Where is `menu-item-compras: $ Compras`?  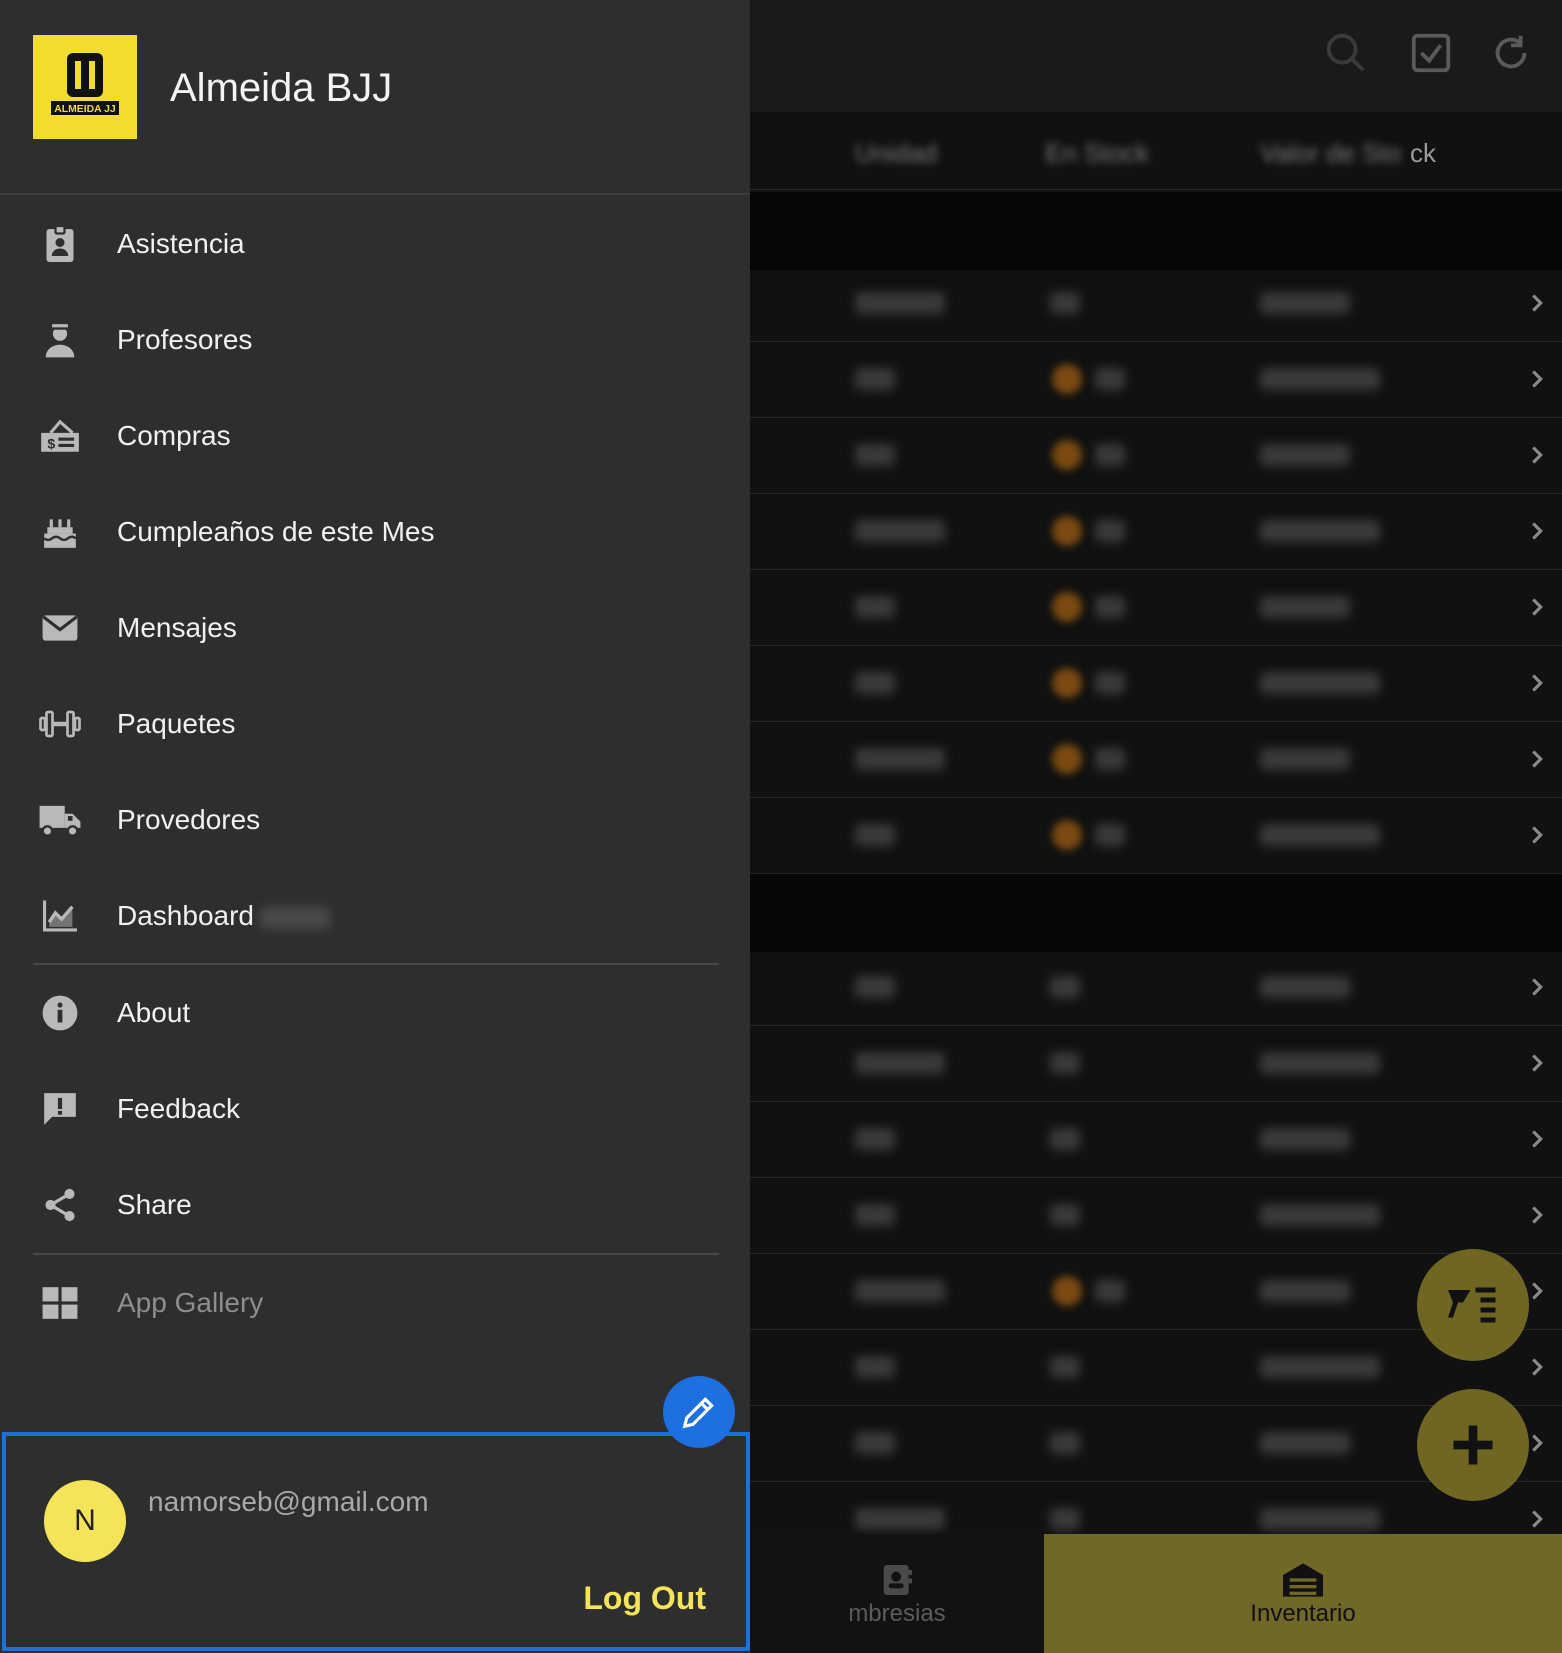 menu-item-compras: $ Compras is located at coordinates (375, 436).